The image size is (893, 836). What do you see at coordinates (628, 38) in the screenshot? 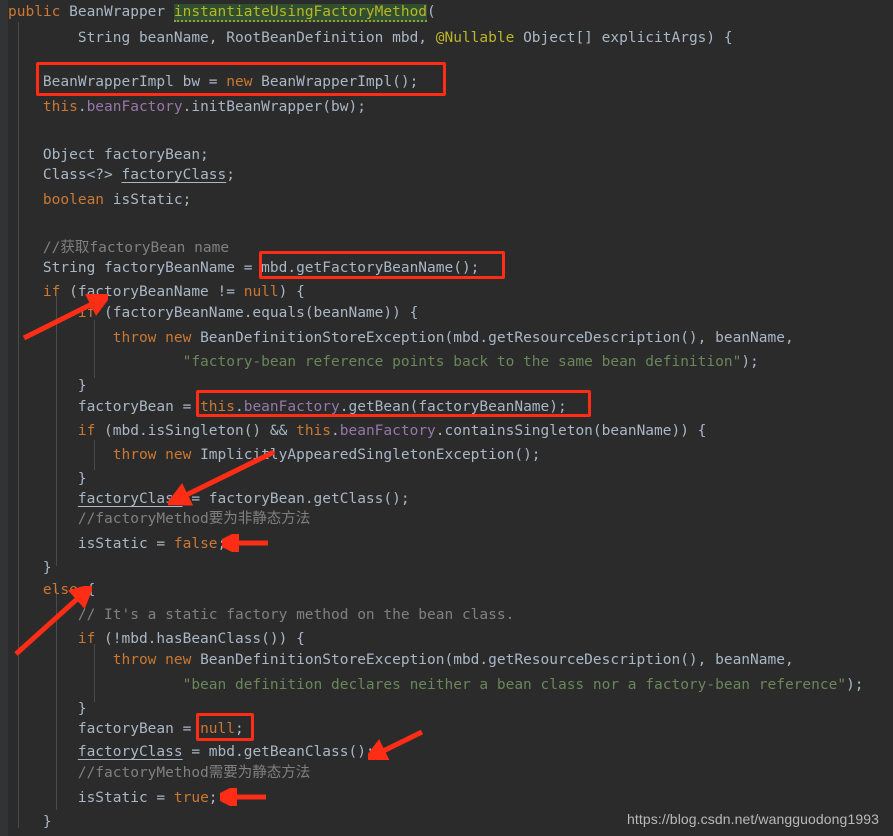
I see `code-token: Object[] explicitArgs) {` at bounding box center [628, 38].